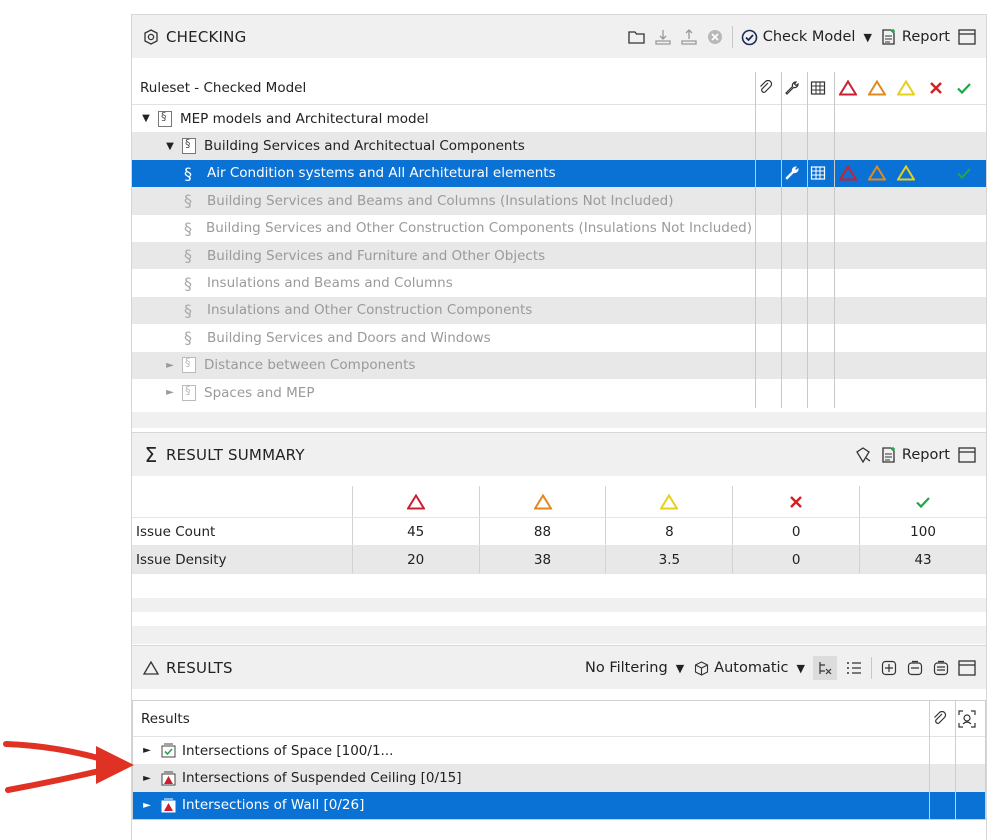 This screenshot has height=840, width=1004. Describe the element at coordinates (748, 668) in the screenshot. I see `automatic-dropdown: Automatic ▼` at that location.